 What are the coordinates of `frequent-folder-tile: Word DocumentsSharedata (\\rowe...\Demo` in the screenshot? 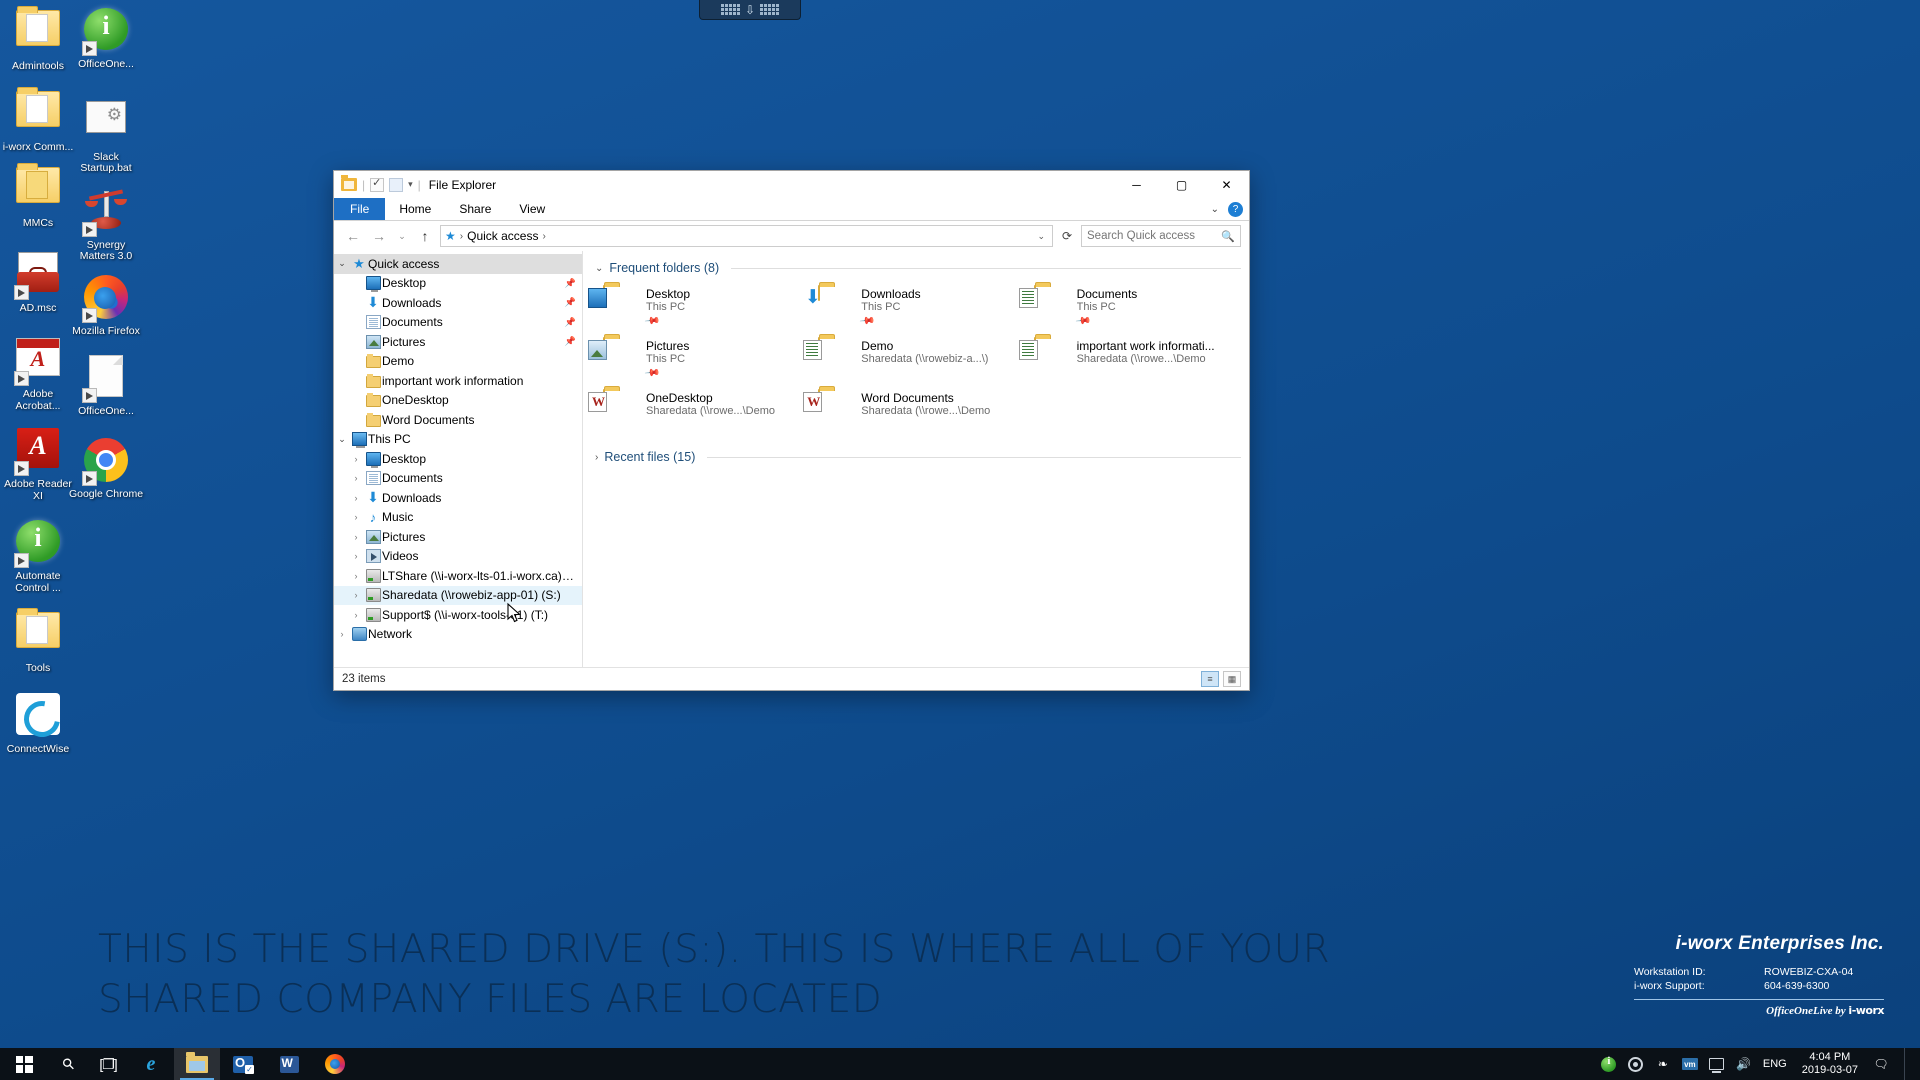 It's located at (914, 409).